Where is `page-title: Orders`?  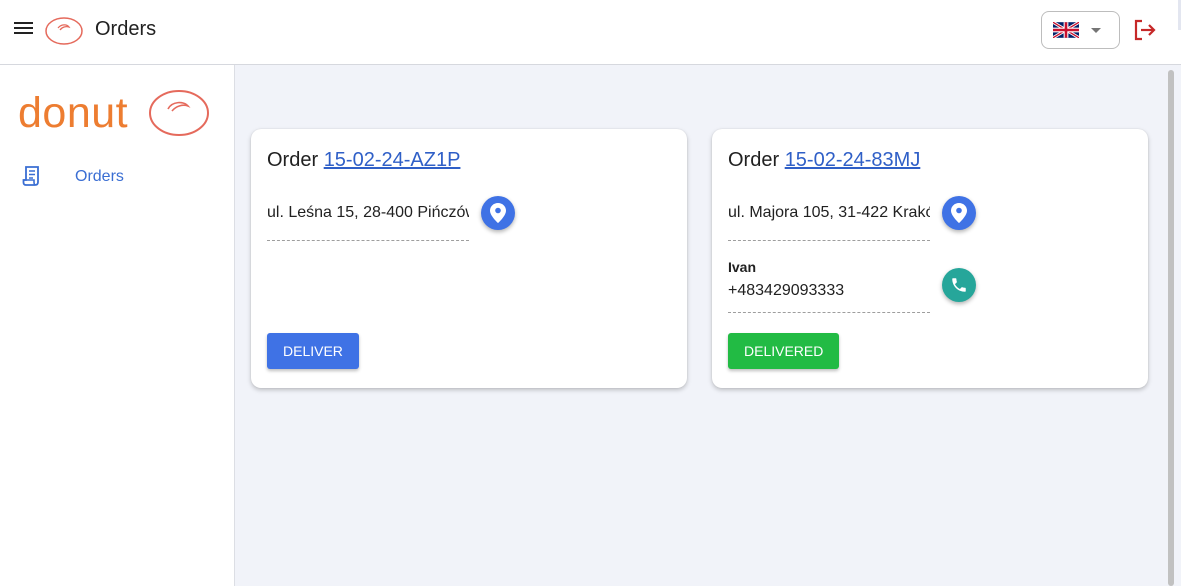 page-title: Orders is located at coordinates (126, 29).